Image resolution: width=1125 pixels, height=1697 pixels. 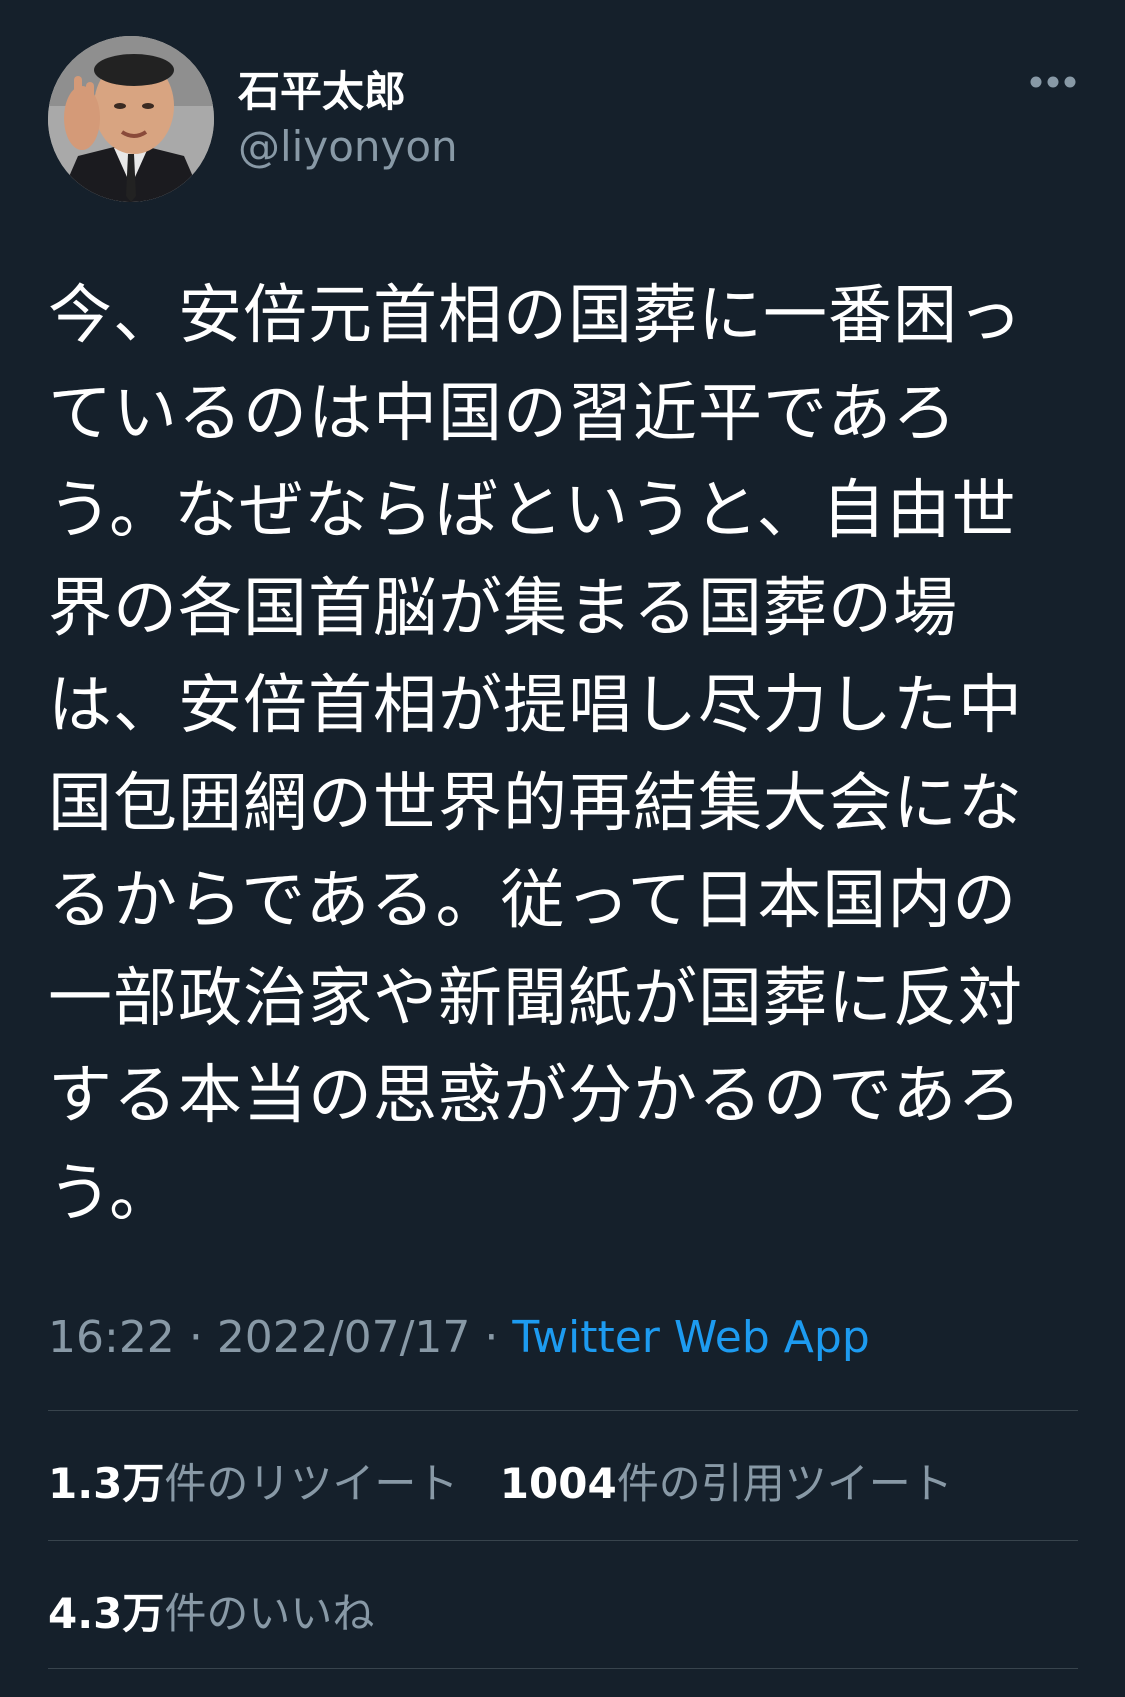 I want to click on avatar, so click(x=131, y=119).